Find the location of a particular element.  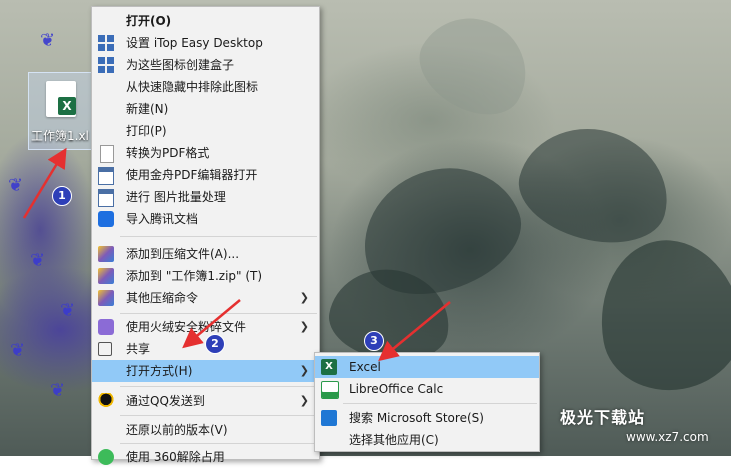

menu-item-restore-versions: 还原以前的版本(V) is located at coordinates (205, 430).